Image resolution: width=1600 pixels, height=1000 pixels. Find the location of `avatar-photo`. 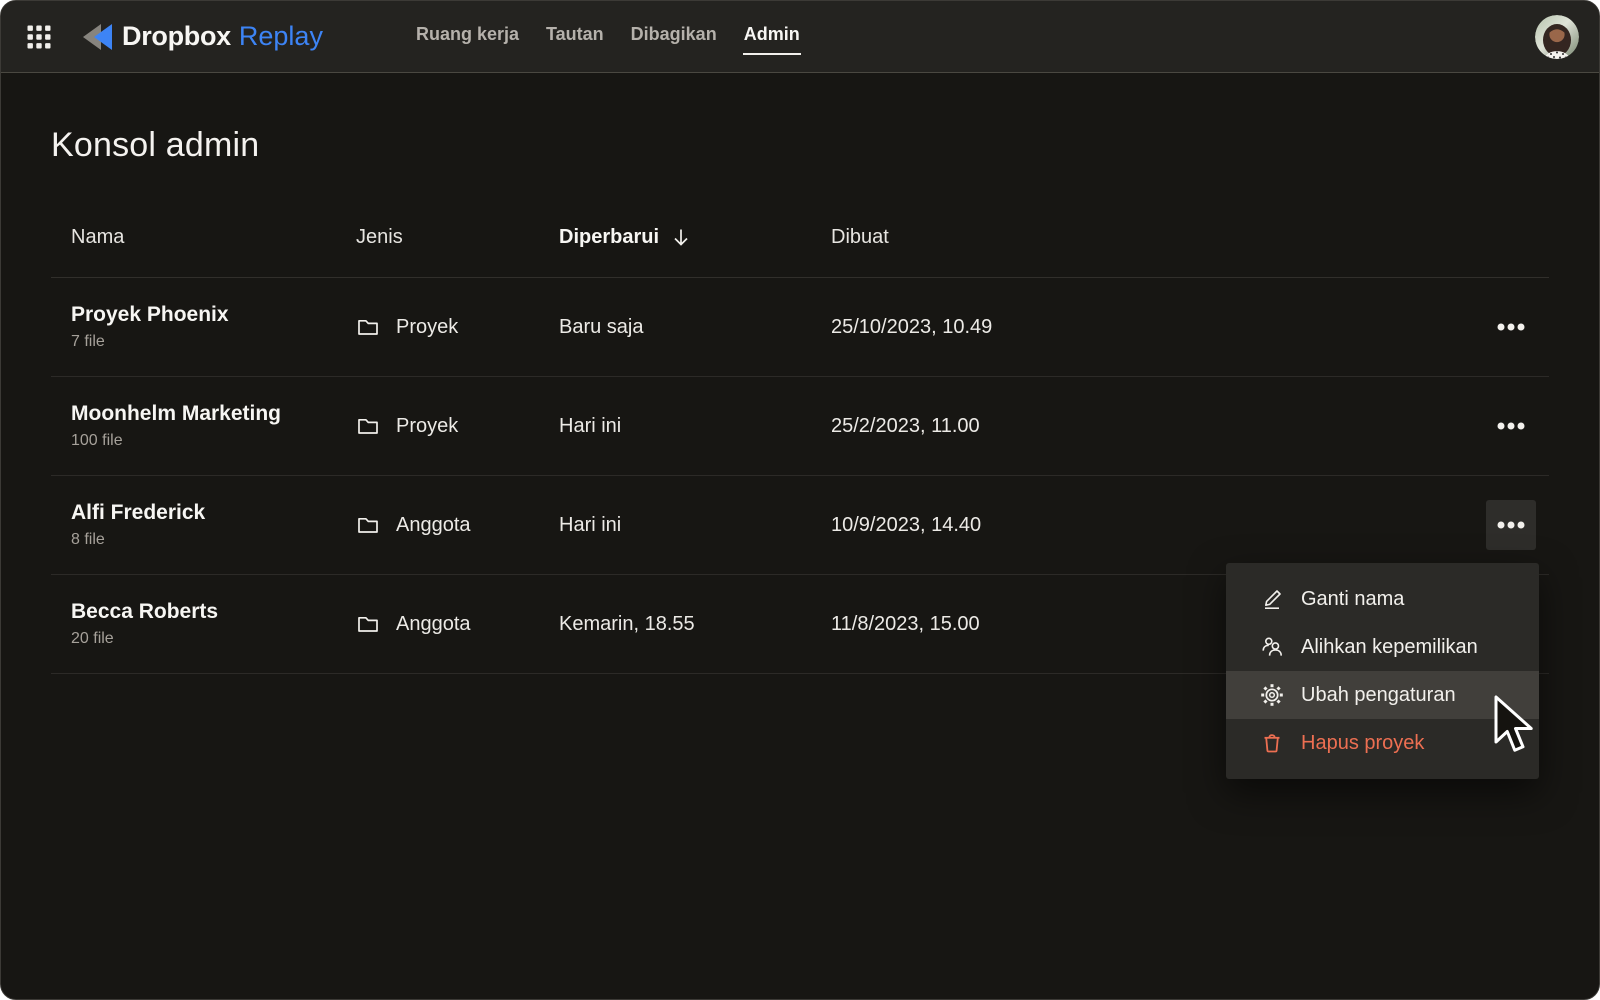

avatar-photo is located at coordinates (1557, 36).